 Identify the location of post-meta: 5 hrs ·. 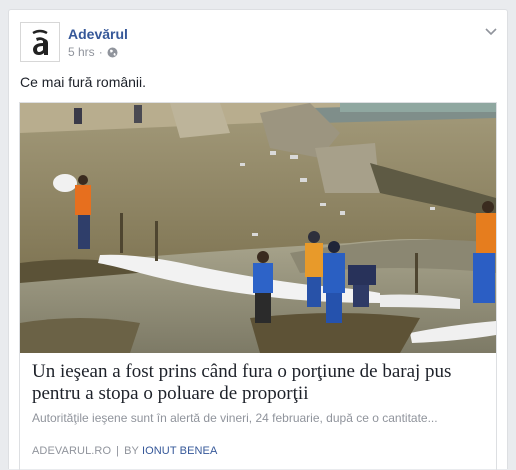
(93, 52).